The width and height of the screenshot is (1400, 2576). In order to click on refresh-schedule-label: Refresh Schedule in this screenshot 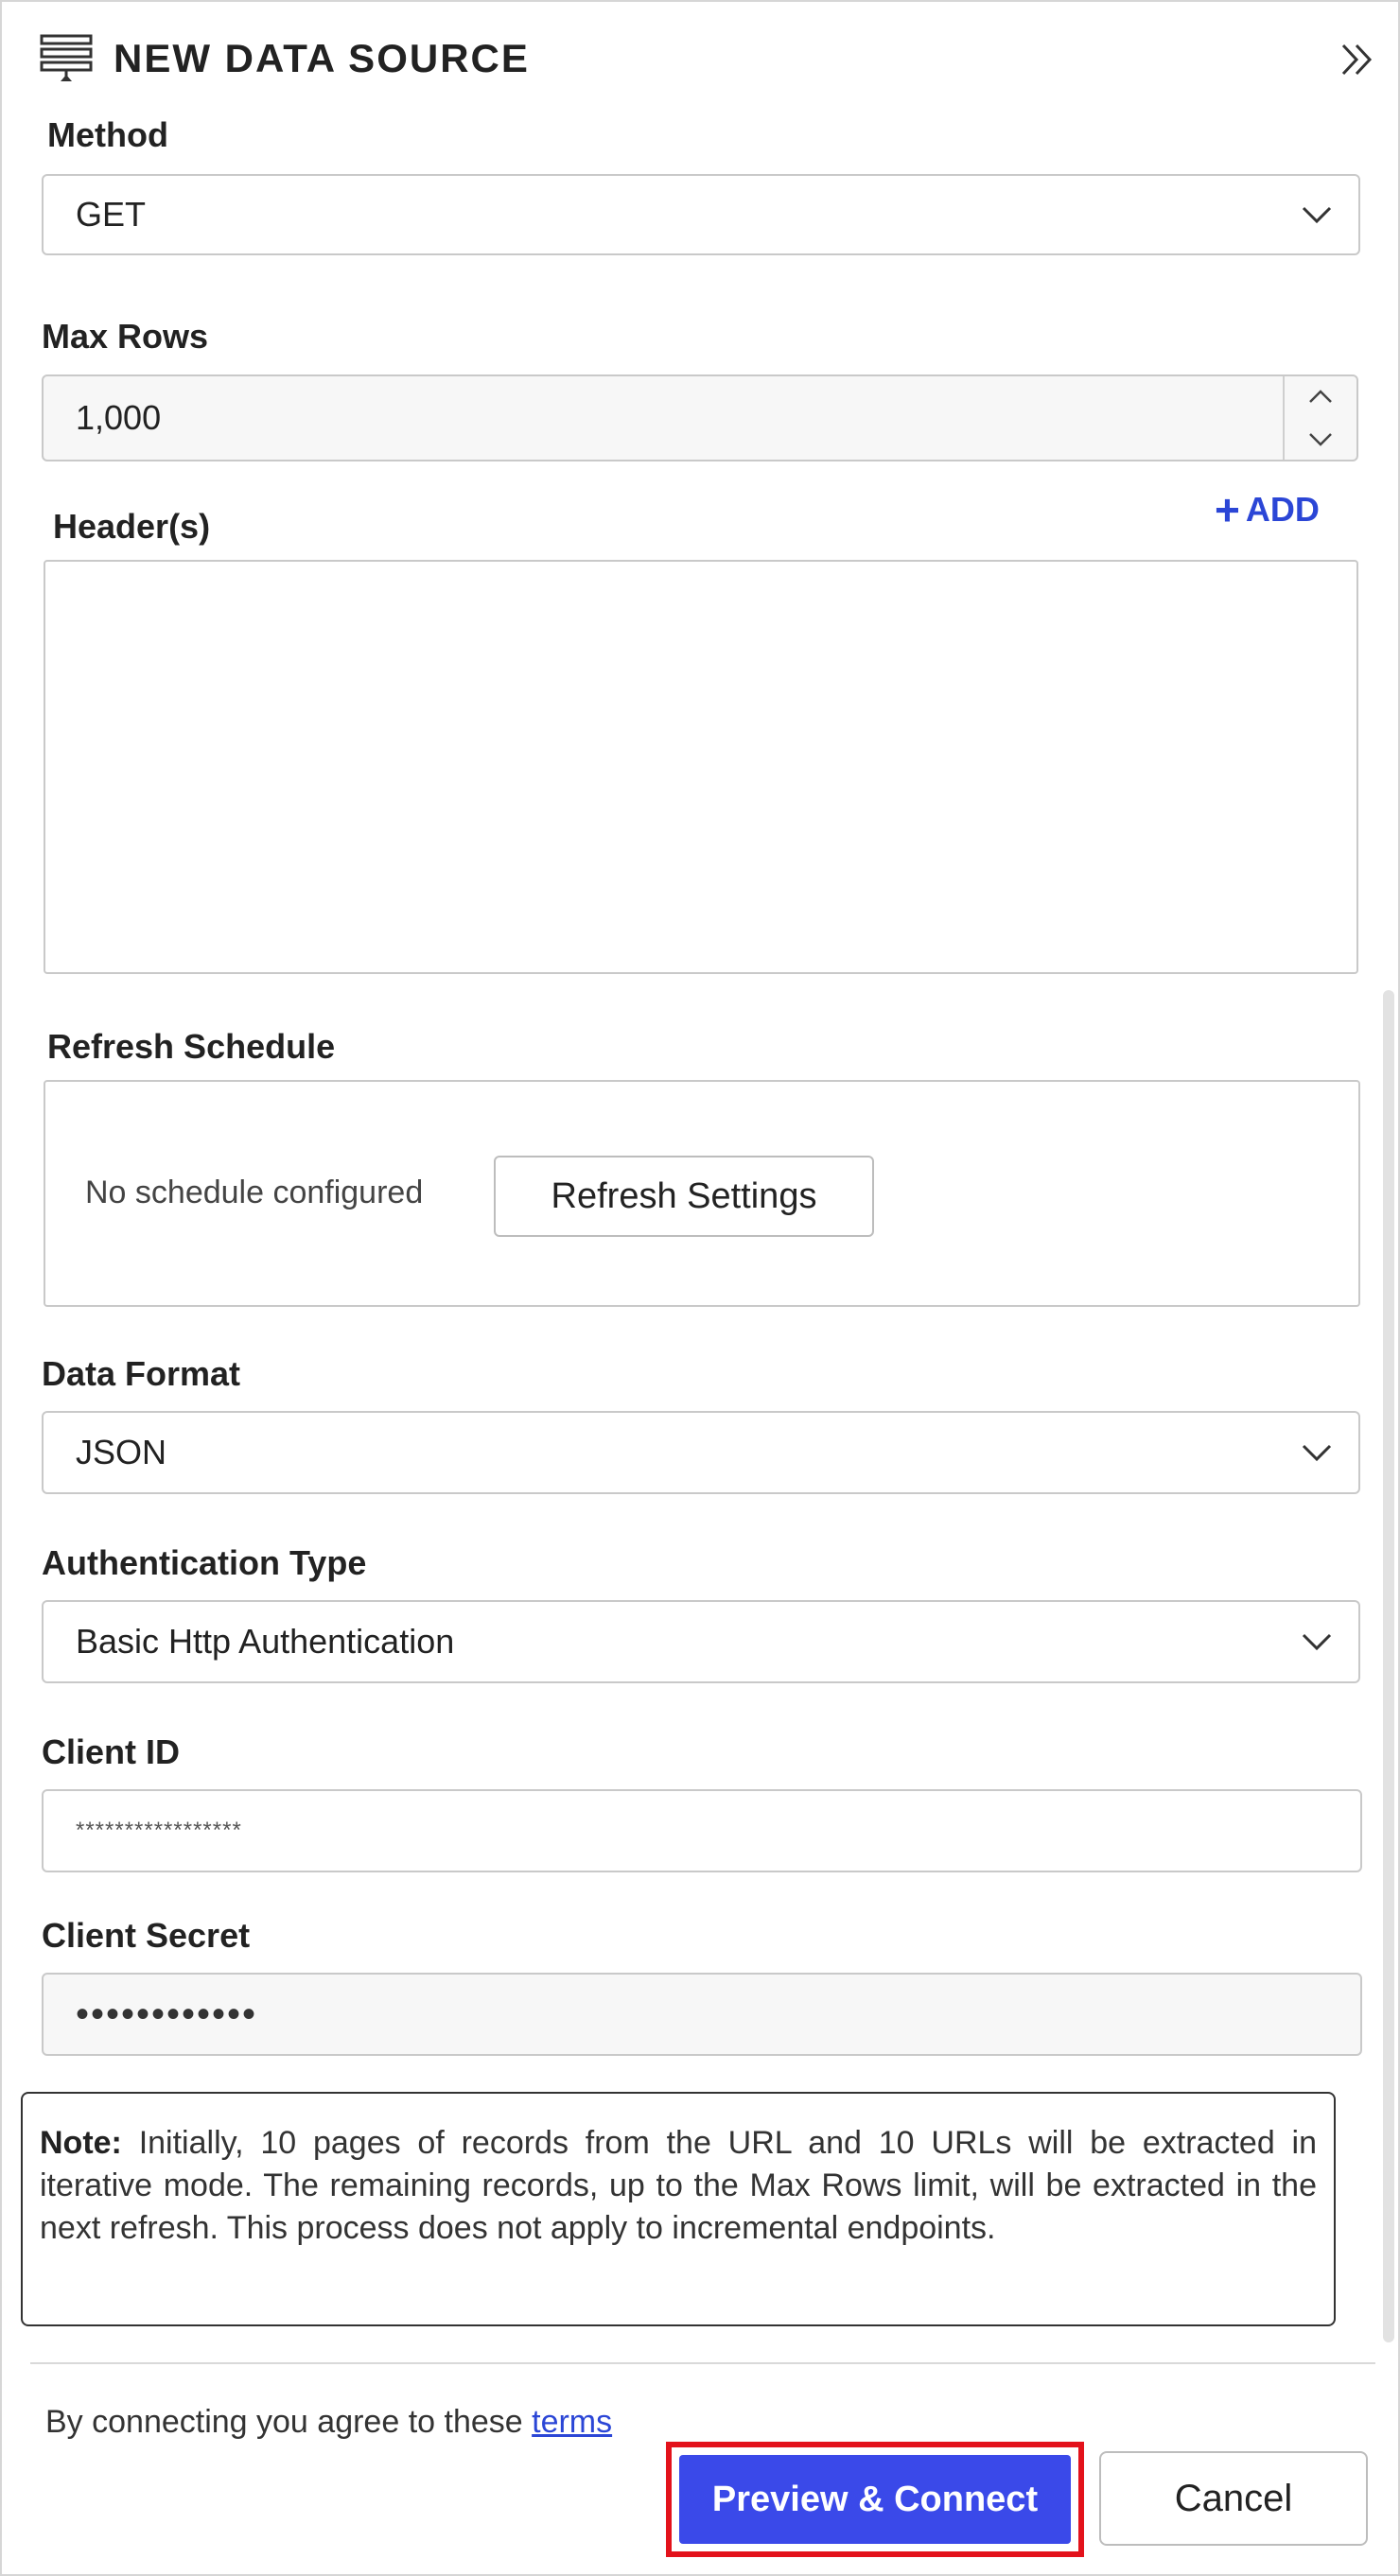, I will do `click(191, 1046)`.